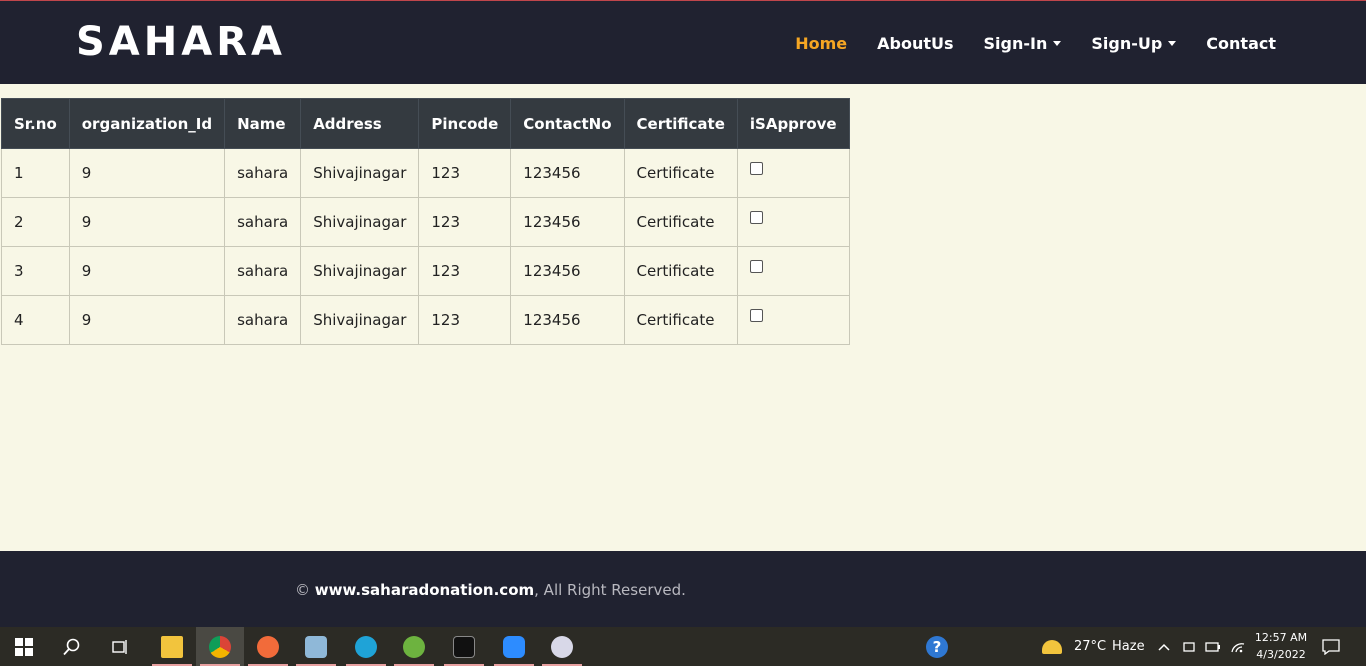  I want to click on nav-aboutus-label: AboutUs, so click(915, 43).